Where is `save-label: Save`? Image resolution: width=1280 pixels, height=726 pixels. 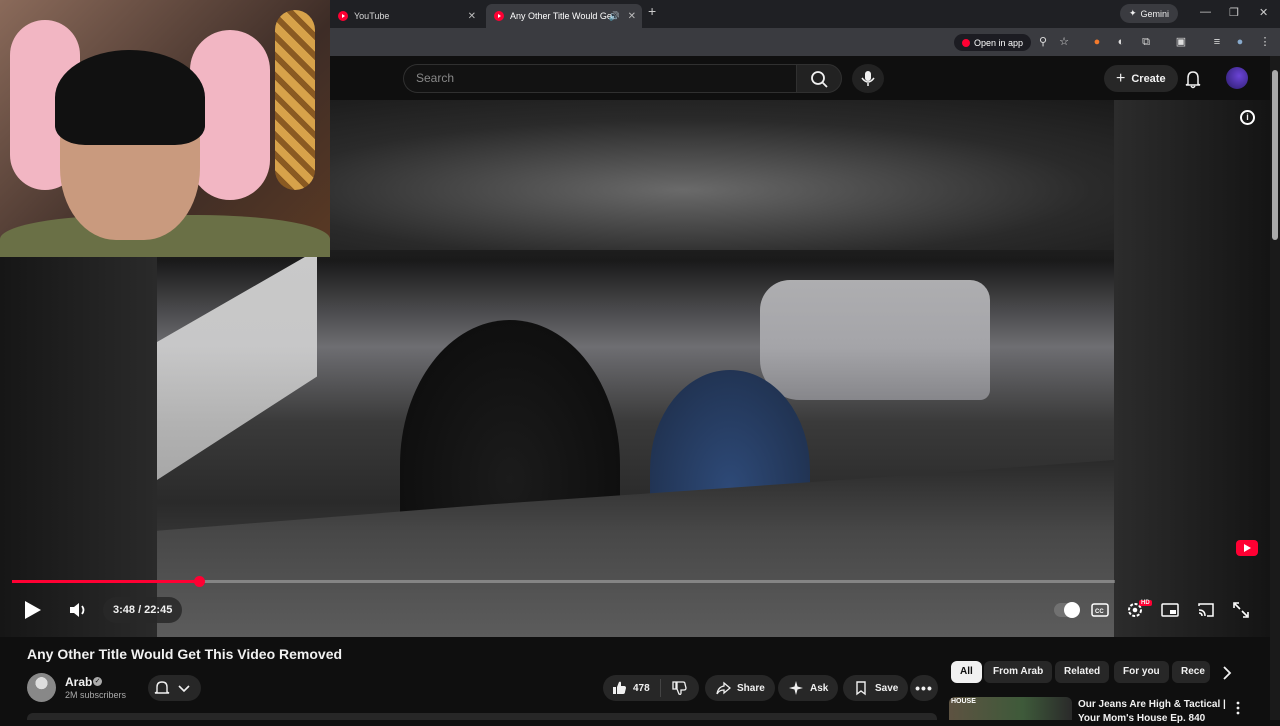 save-label: Save is located at coordinates (887, 688).